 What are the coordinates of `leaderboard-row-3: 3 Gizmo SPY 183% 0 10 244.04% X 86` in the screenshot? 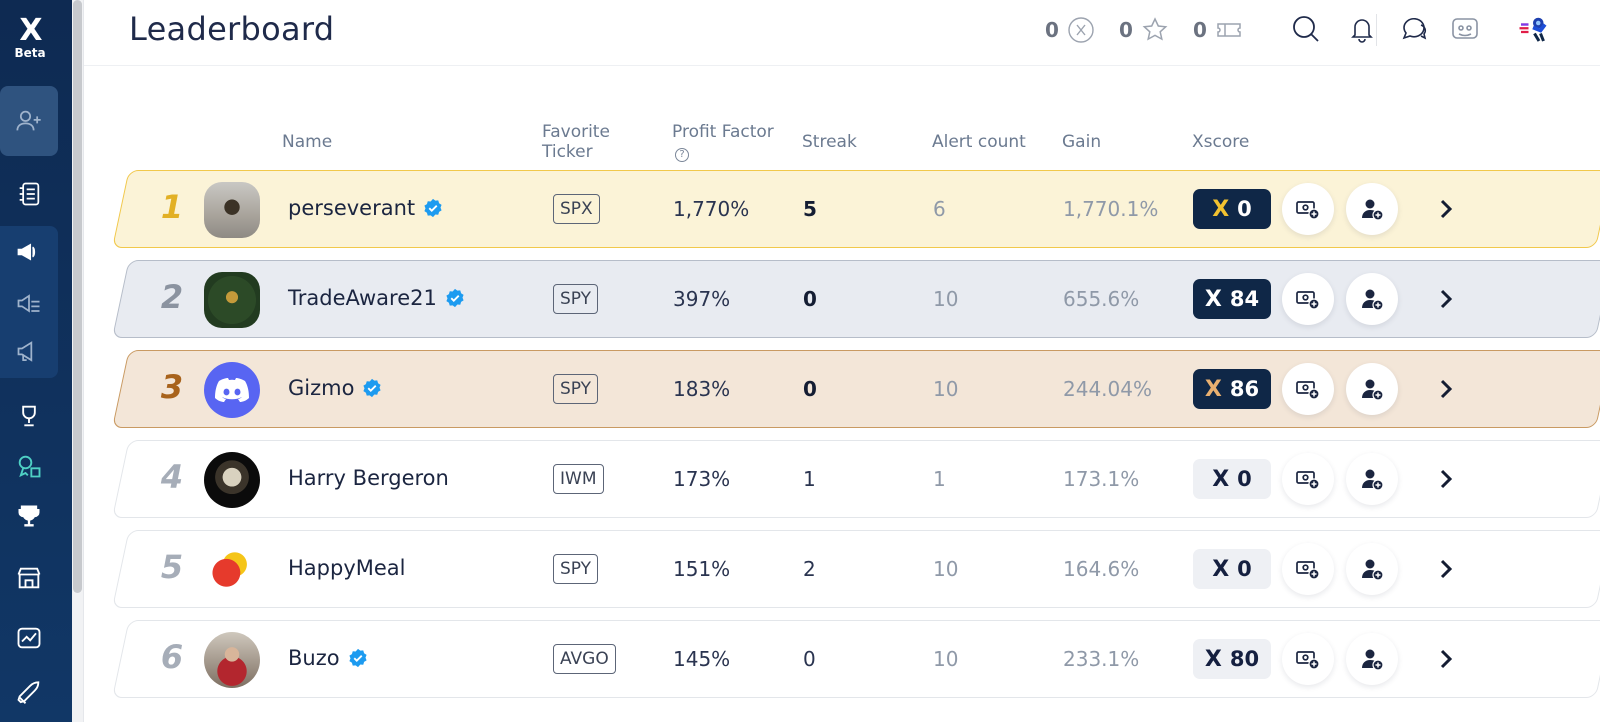 It's located at (856, 389).